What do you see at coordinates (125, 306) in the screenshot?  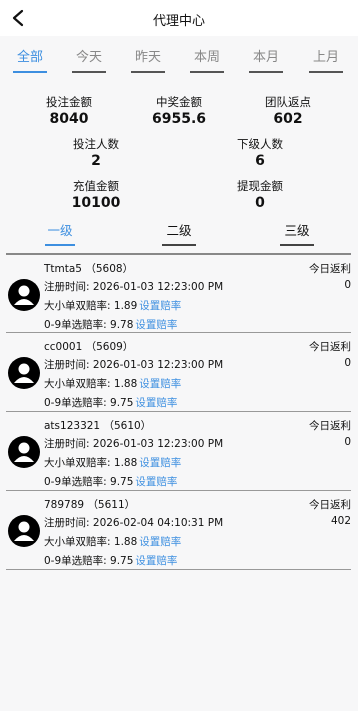 I see `odds-value: 1.89` at bounding box center [125, 306].